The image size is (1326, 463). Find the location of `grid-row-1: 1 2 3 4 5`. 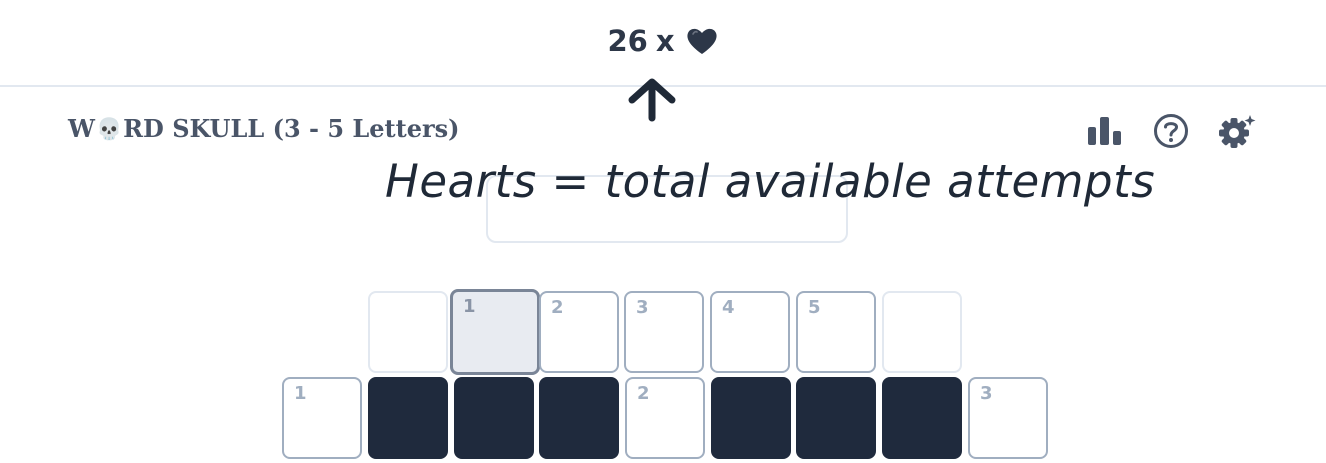

grid-row-1: 1 2 3 4 5 is located at coordinates (668, 333).